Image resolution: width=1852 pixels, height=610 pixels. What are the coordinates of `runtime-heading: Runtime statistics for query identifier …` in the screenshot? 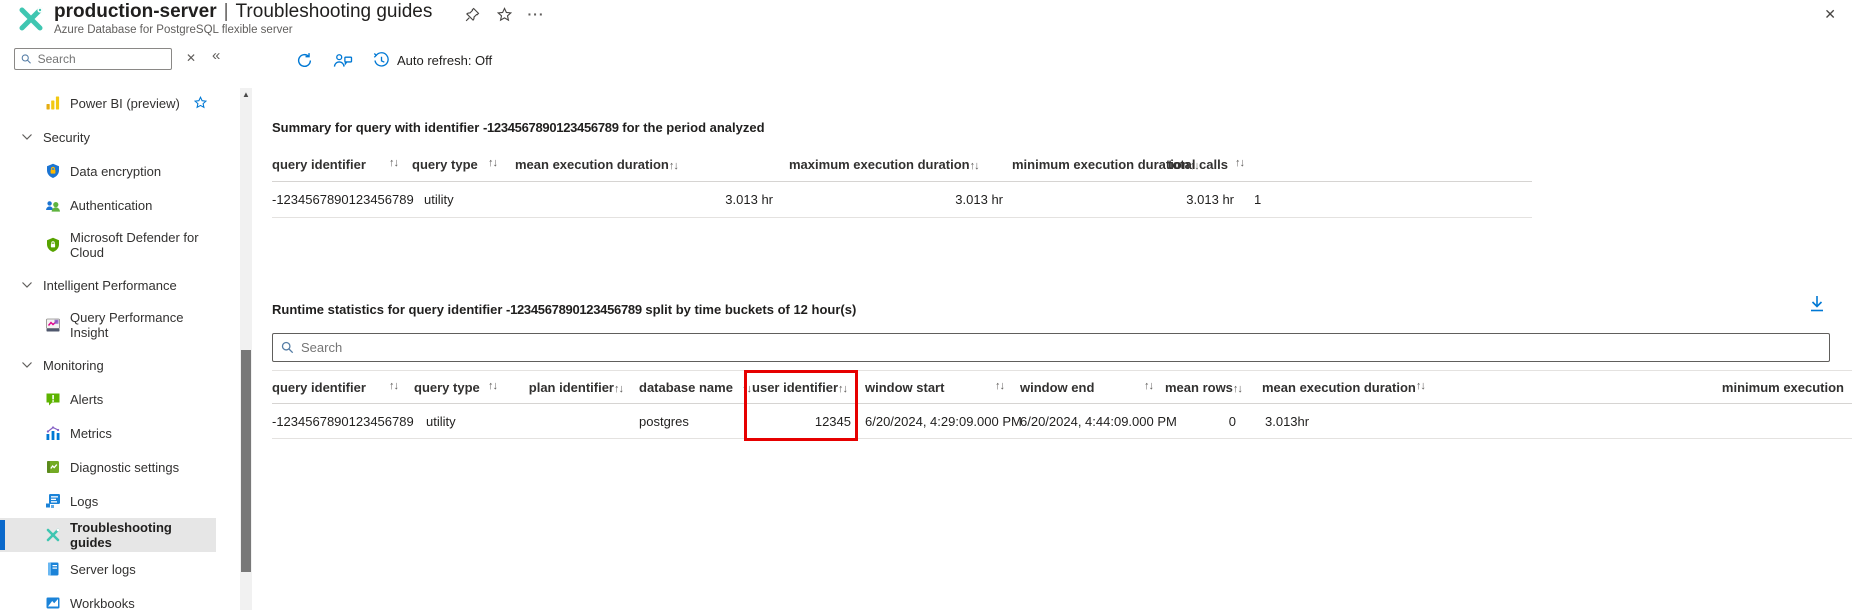 It's located at (564, 309).